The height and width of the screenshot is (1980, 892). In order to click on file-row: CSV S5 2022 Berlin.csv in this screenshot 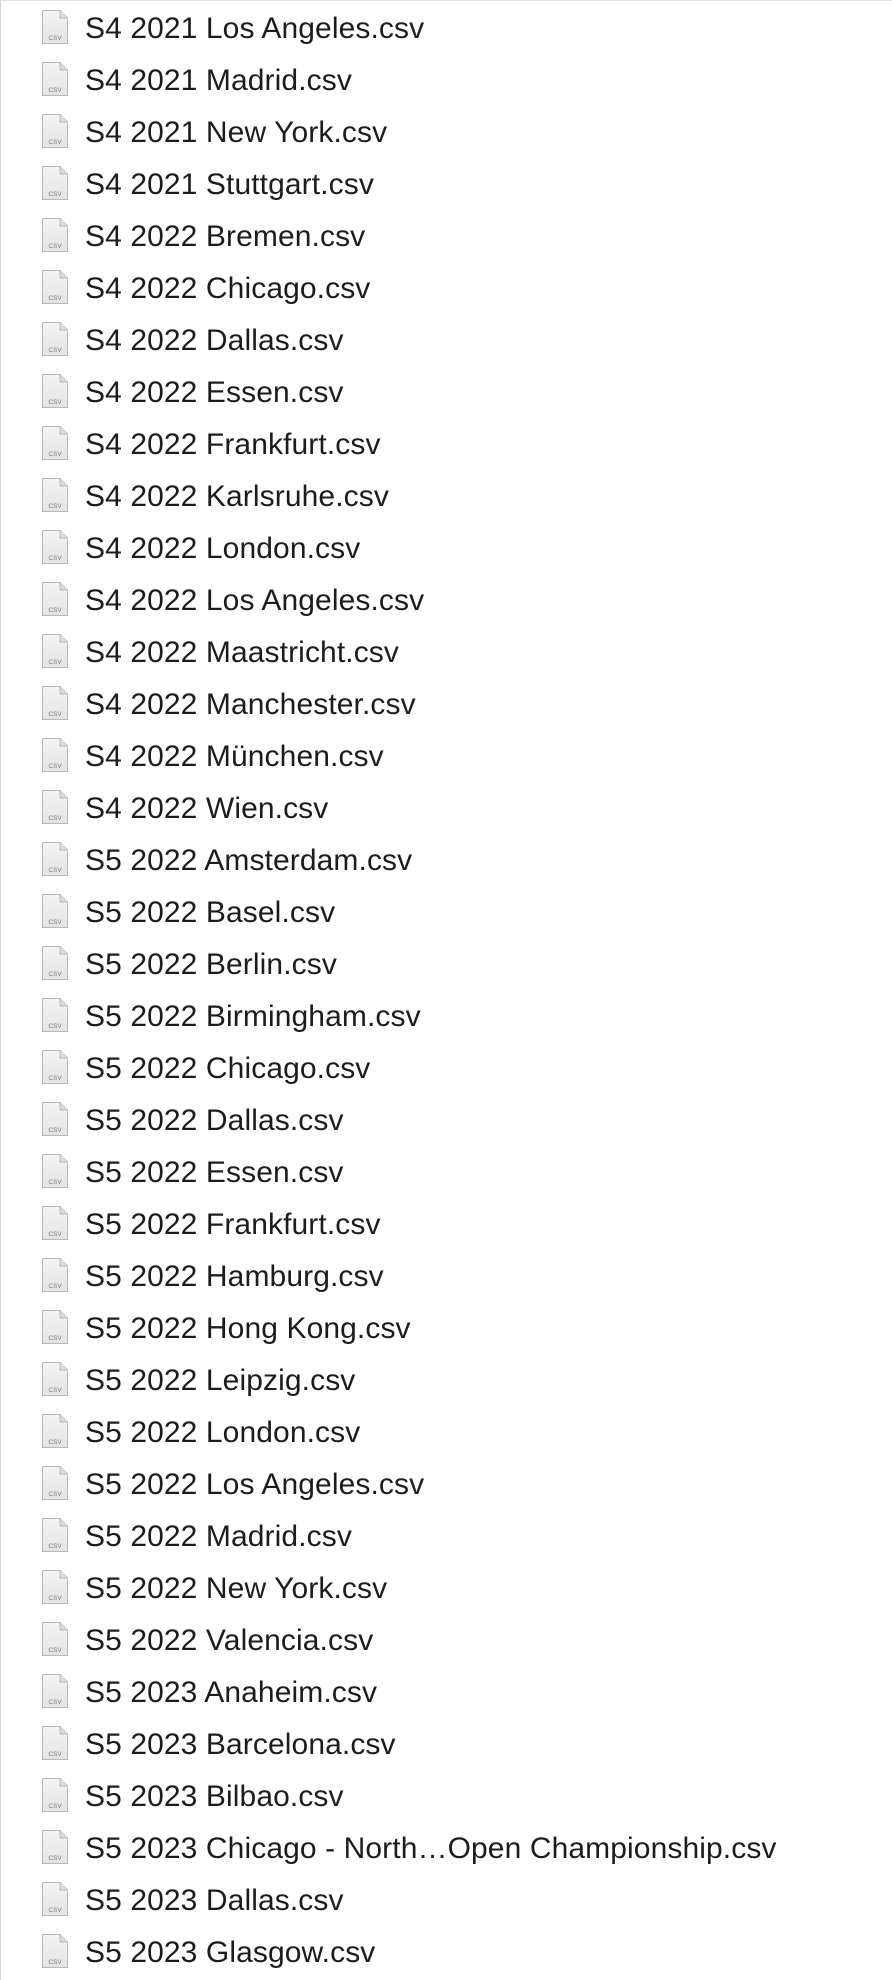, I will do `click(446, 965)`.